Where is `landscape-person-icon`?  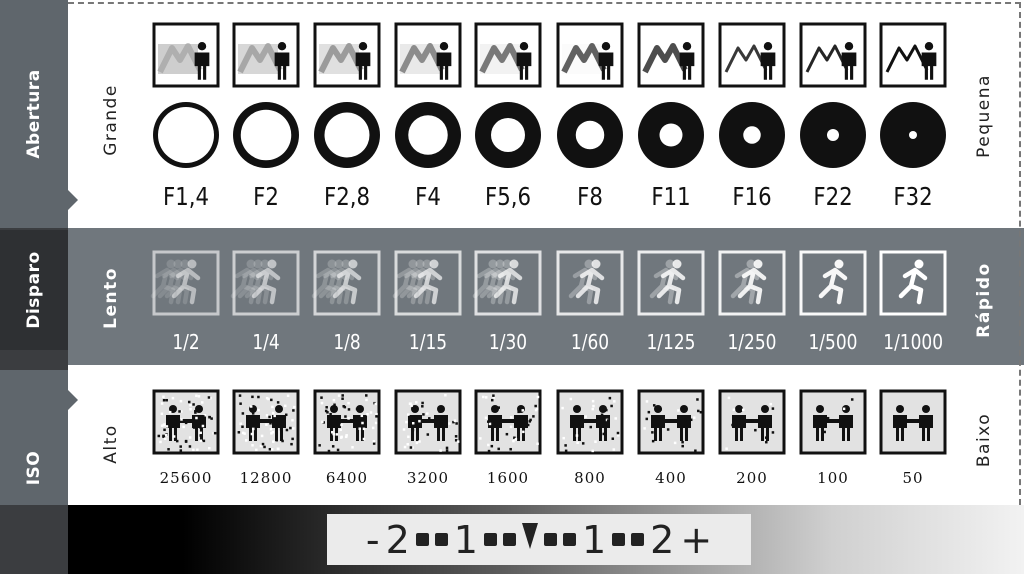 landscape-person-icon is located at coordinates (347, 55).